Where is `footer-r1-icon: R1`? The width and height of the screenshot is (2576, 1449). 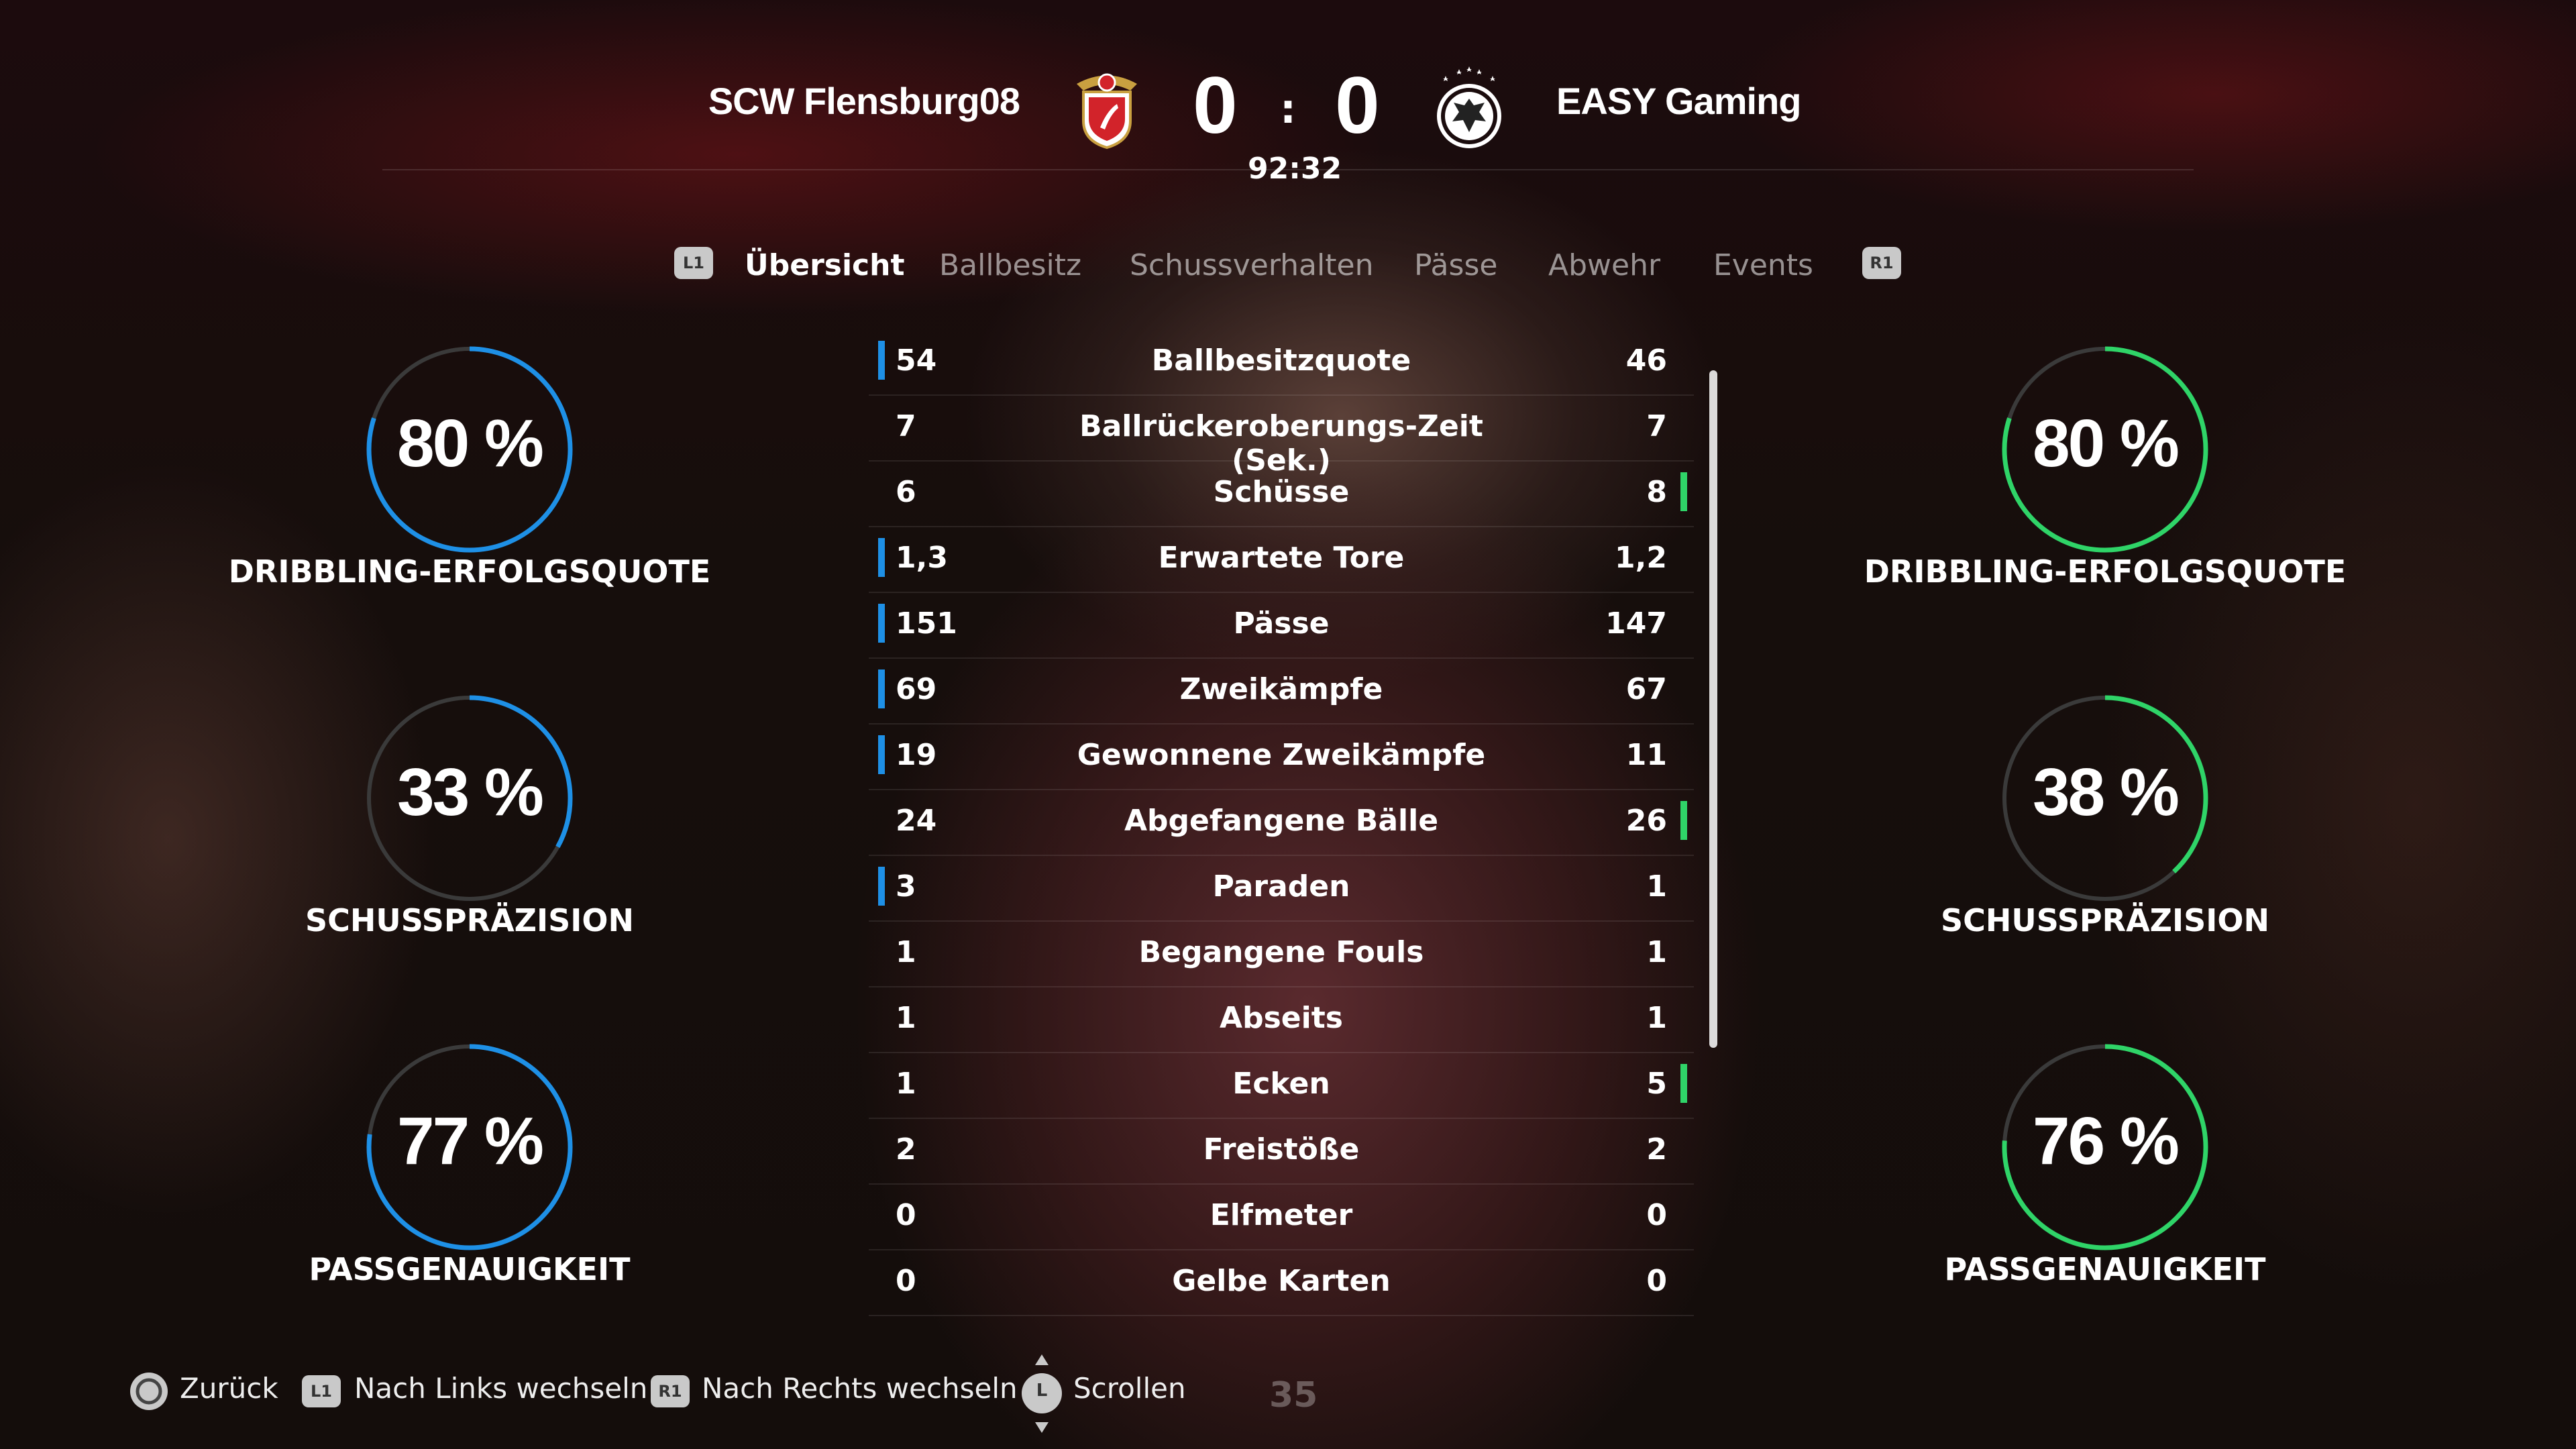
footer-r1-icon: R1 is located at coordinates (670, 1391).